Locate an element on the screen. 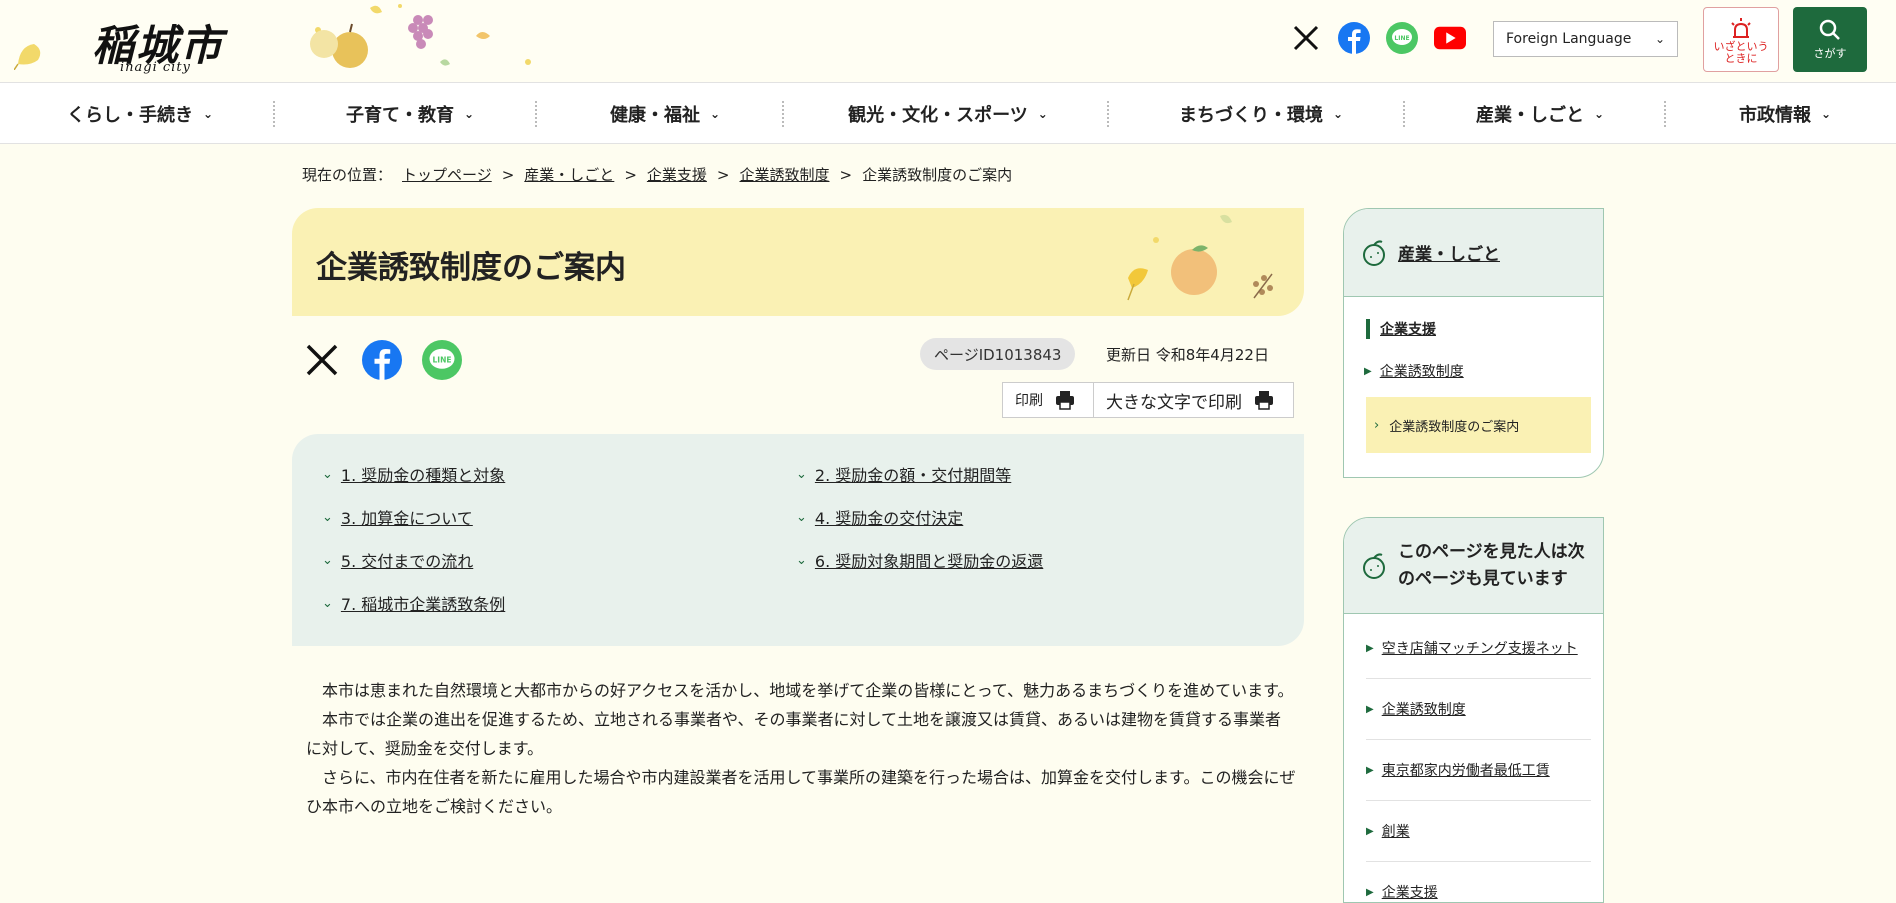 The height and width of the screenshot is (903, 1896). print-large-button: 大きな文字で印刷 is located at coordinates (1193, 400).